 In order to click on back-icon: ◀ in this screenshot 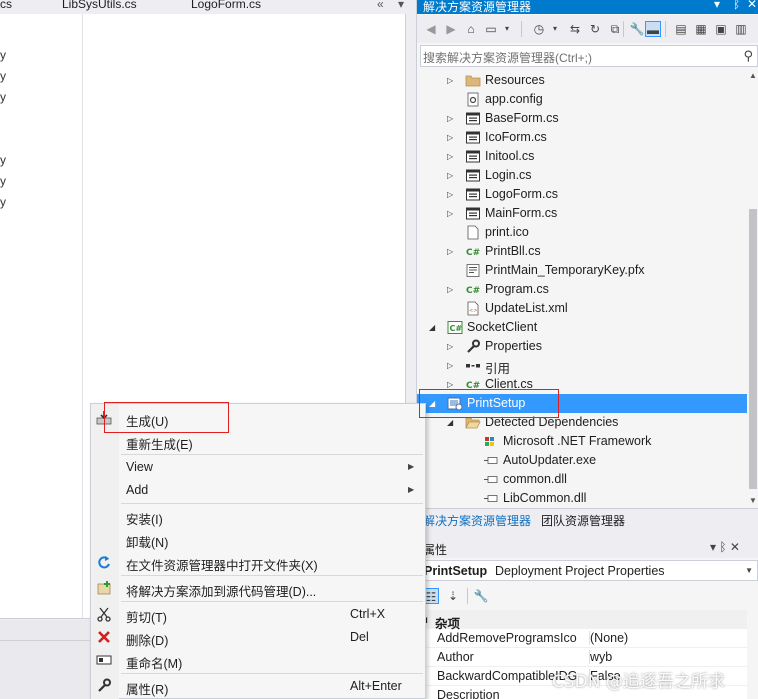, I will do `click(431, 29)`.